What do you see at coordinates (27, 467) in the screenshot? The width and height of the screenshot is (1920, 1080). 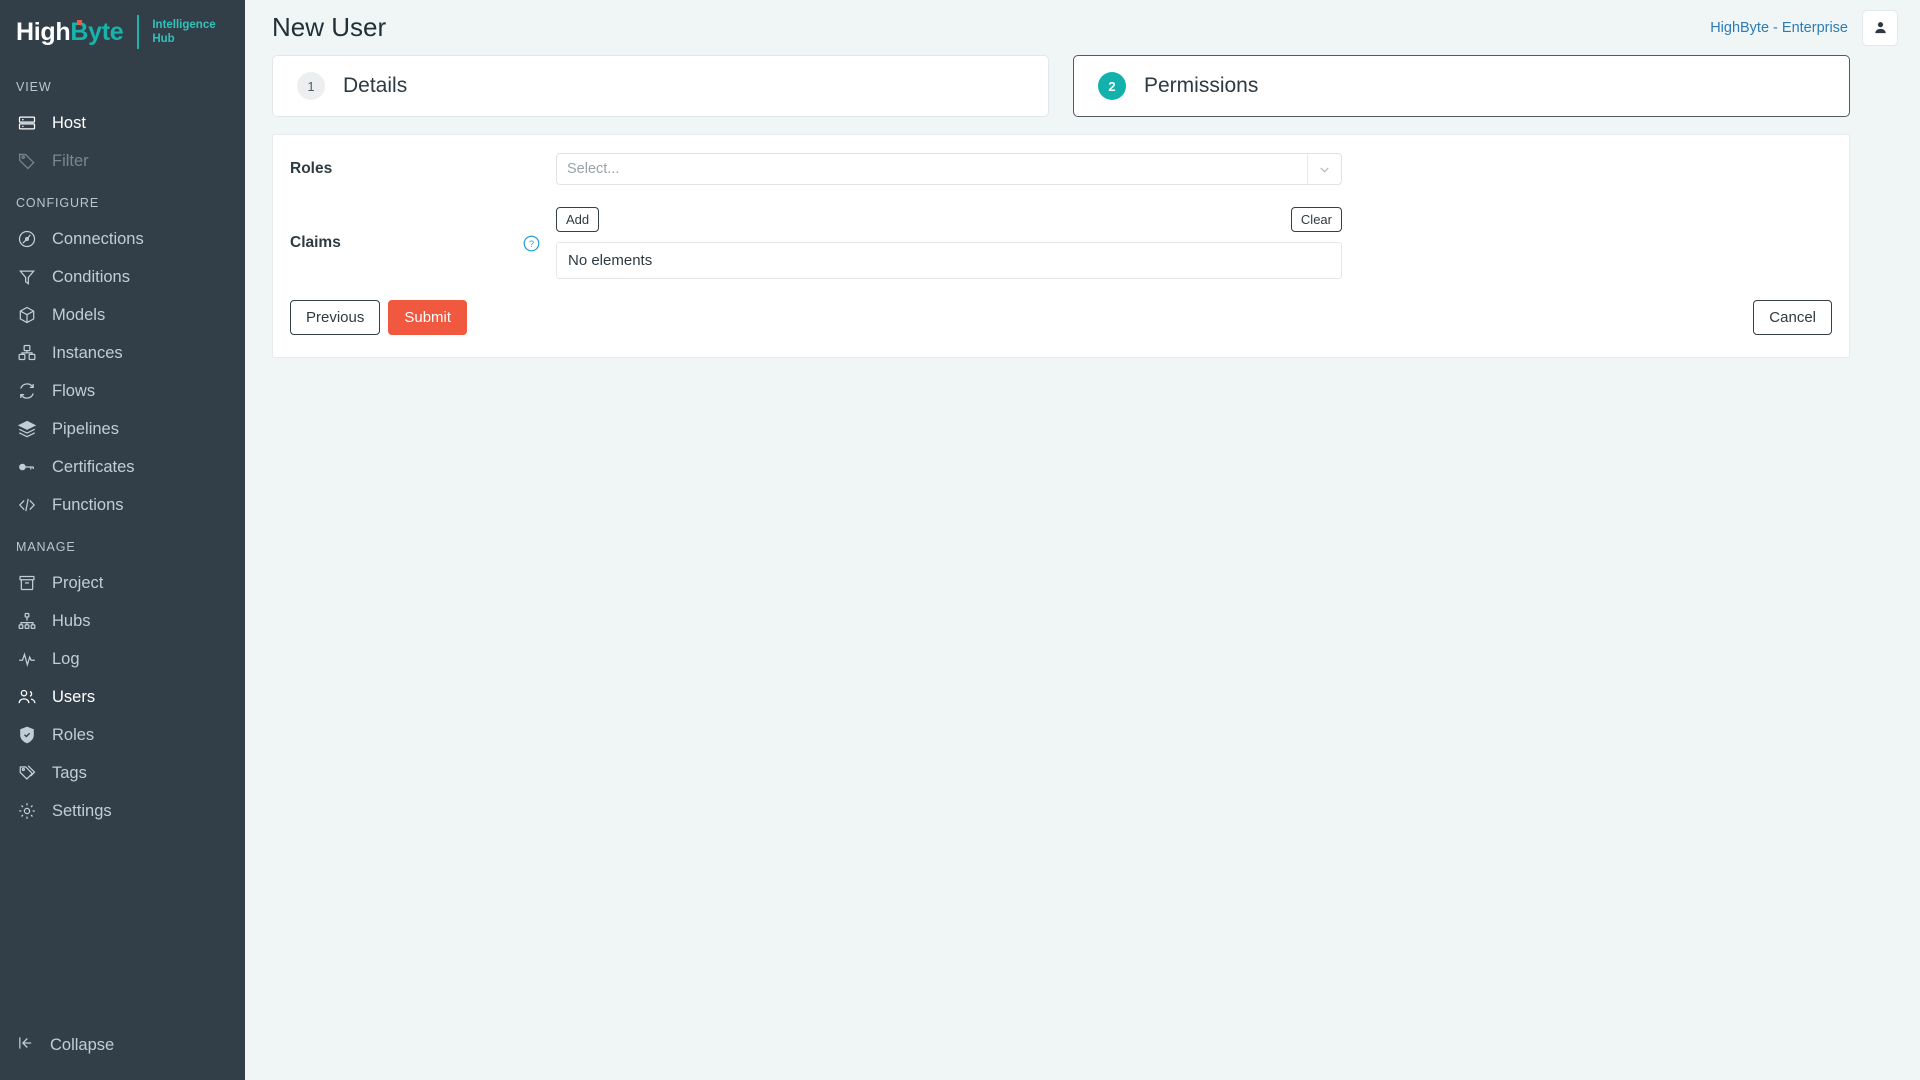 I see `key-icon` at bounding box center [27, 467].